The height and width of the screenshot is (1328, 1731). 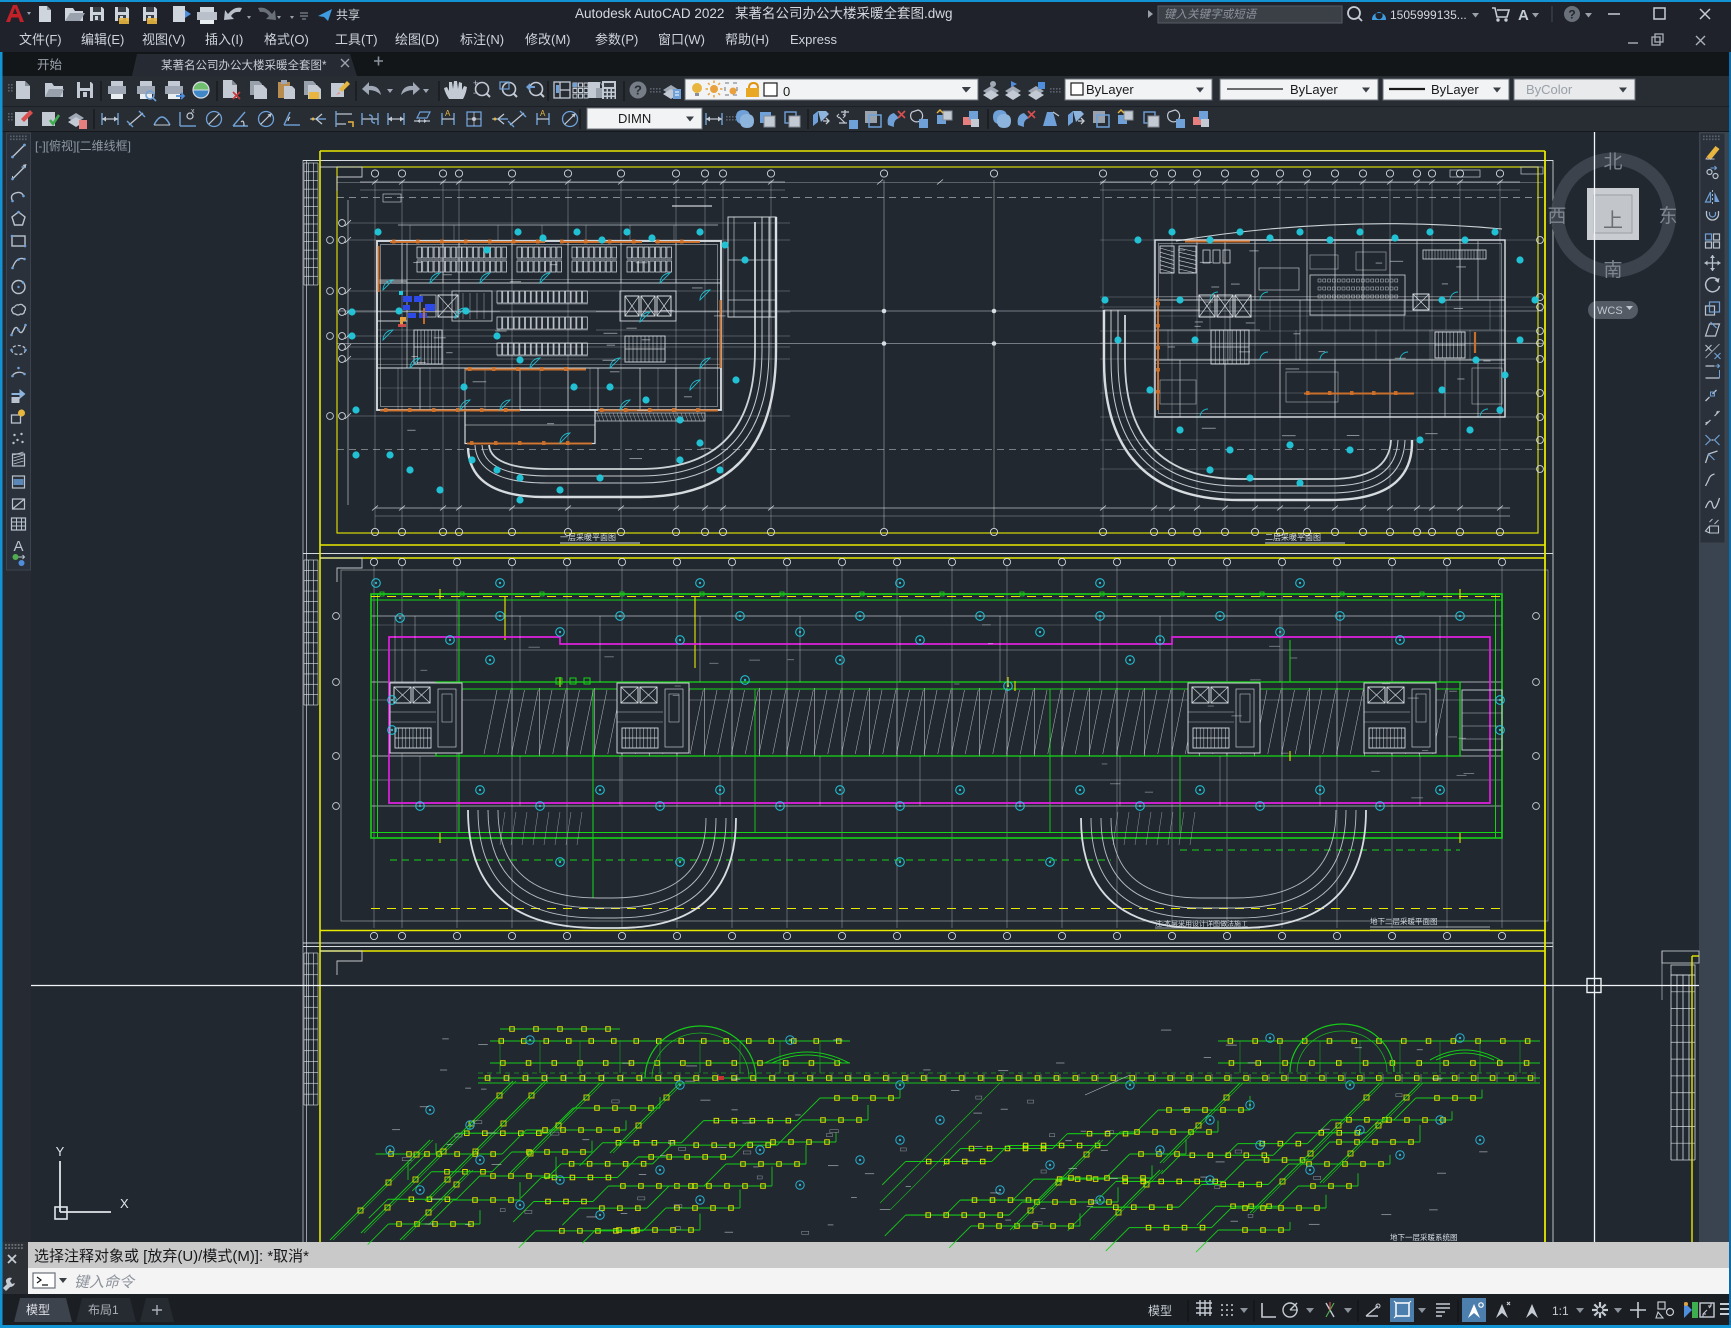 I want to click on svg-text: 帮助(H), so click(x=747, y=39).